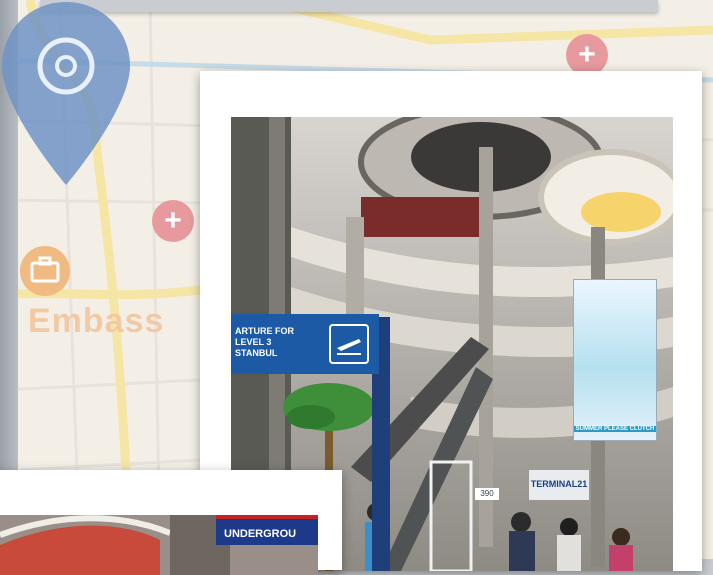 The image size is (713, 575). Describe the element at coordinates (559, 485) in the screenshot. I see `store-sign: TERMINAL21` at that location.